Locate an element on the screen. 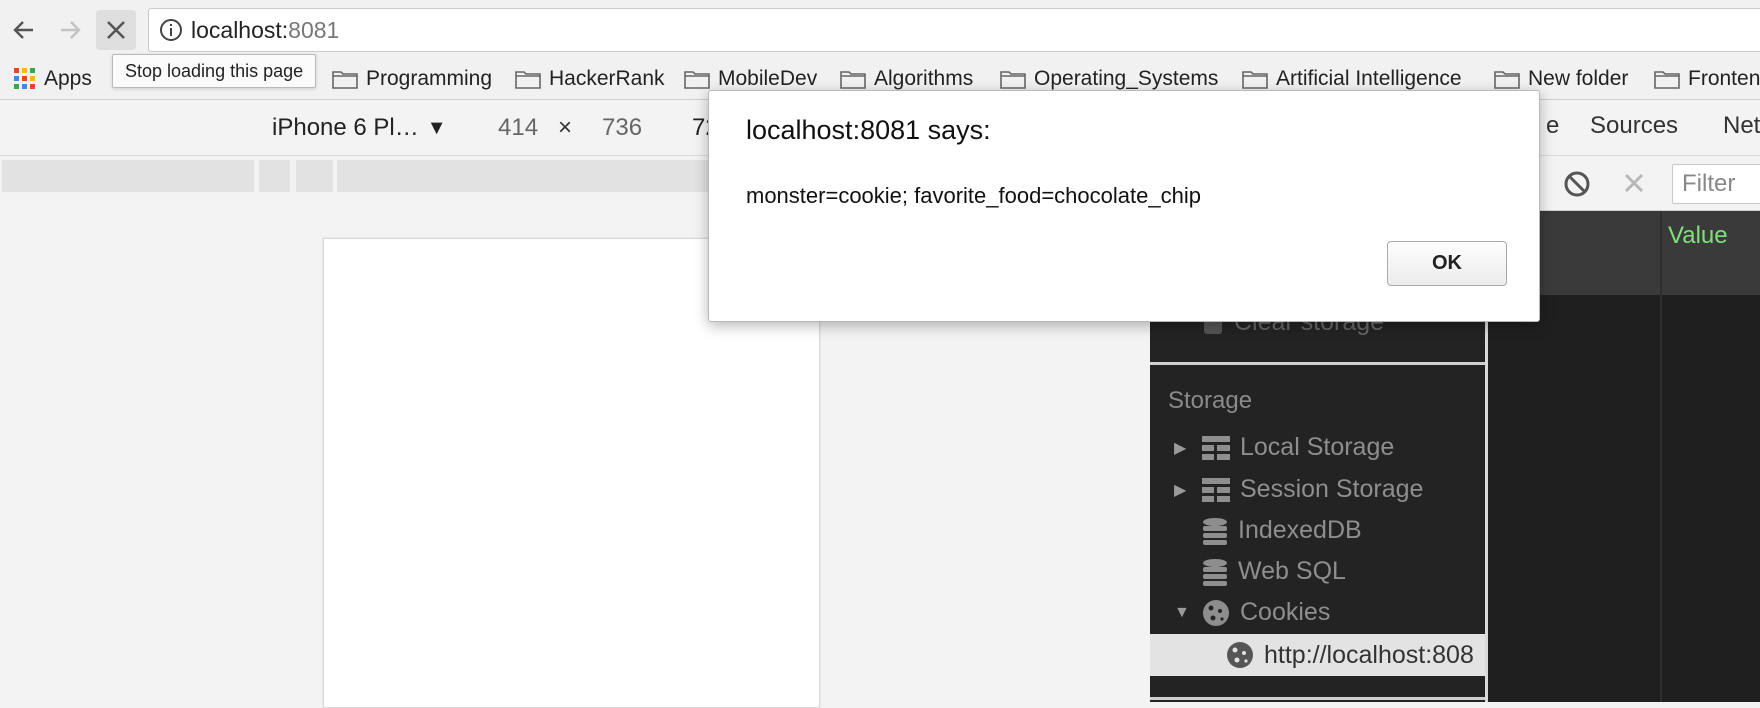 The image size is (1760, 708). browser-toolbar: localhost:8081 is located at coordinates (880, 29).